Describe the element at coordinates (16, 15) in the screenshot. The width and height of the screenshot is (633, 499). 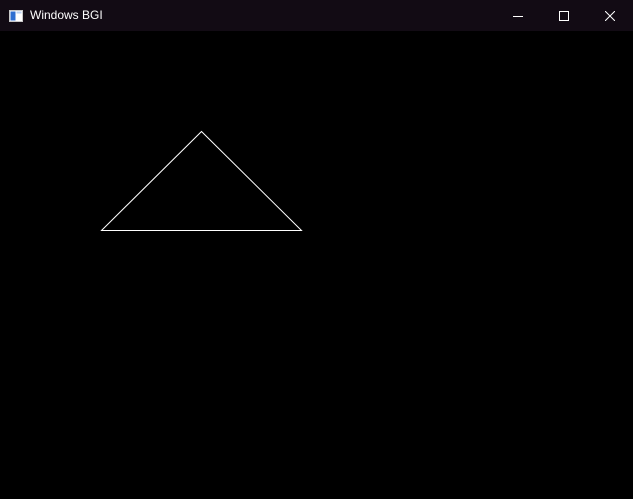
I see `window-app-icon` at that location.